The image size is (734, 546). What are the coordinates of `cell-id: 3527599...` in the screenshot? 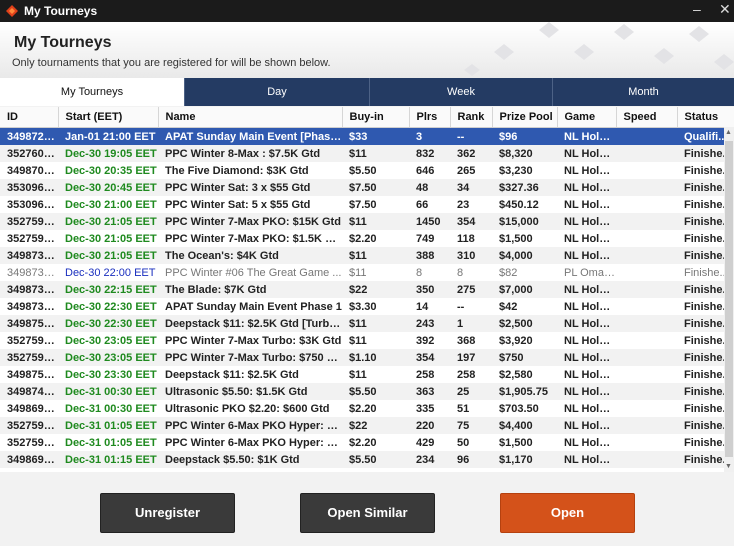 It's located at (29, 357).